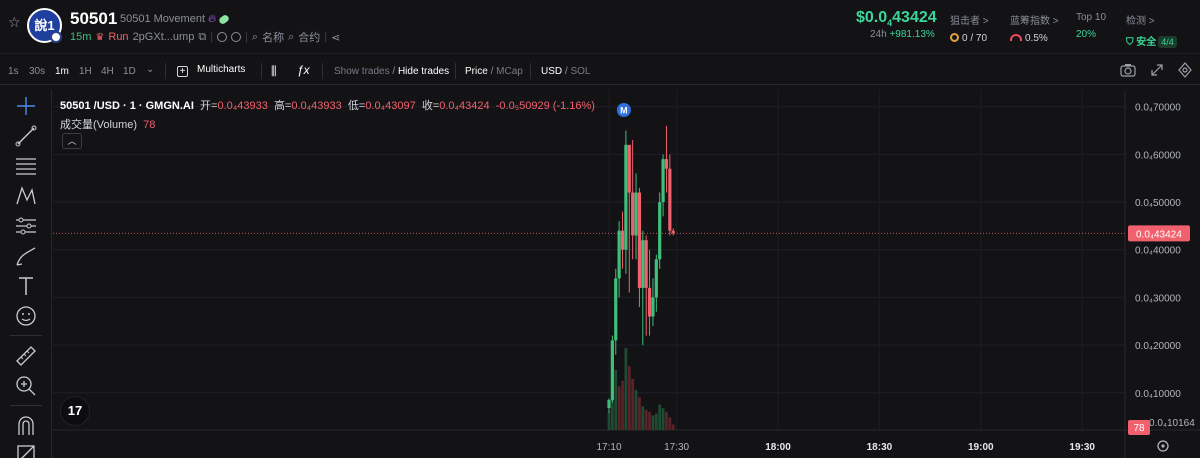 This screenshot has width=1200, height=458. Describe the element at coordinates (624, 111) in the screenshot. I see `migration-marker-label: M` at that location.